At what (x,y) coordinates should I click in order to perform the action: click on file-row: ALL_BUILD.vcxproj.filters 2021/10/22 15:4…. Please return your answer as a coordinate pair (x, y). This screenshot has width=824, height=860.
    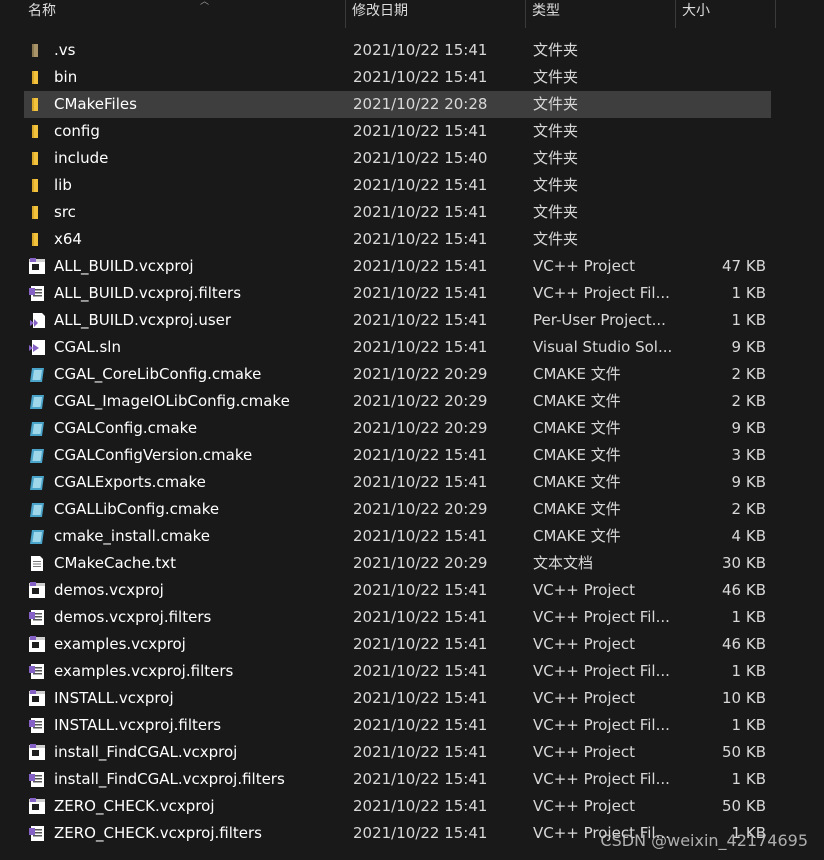
    Looking at the image, I should click on (397, 293).